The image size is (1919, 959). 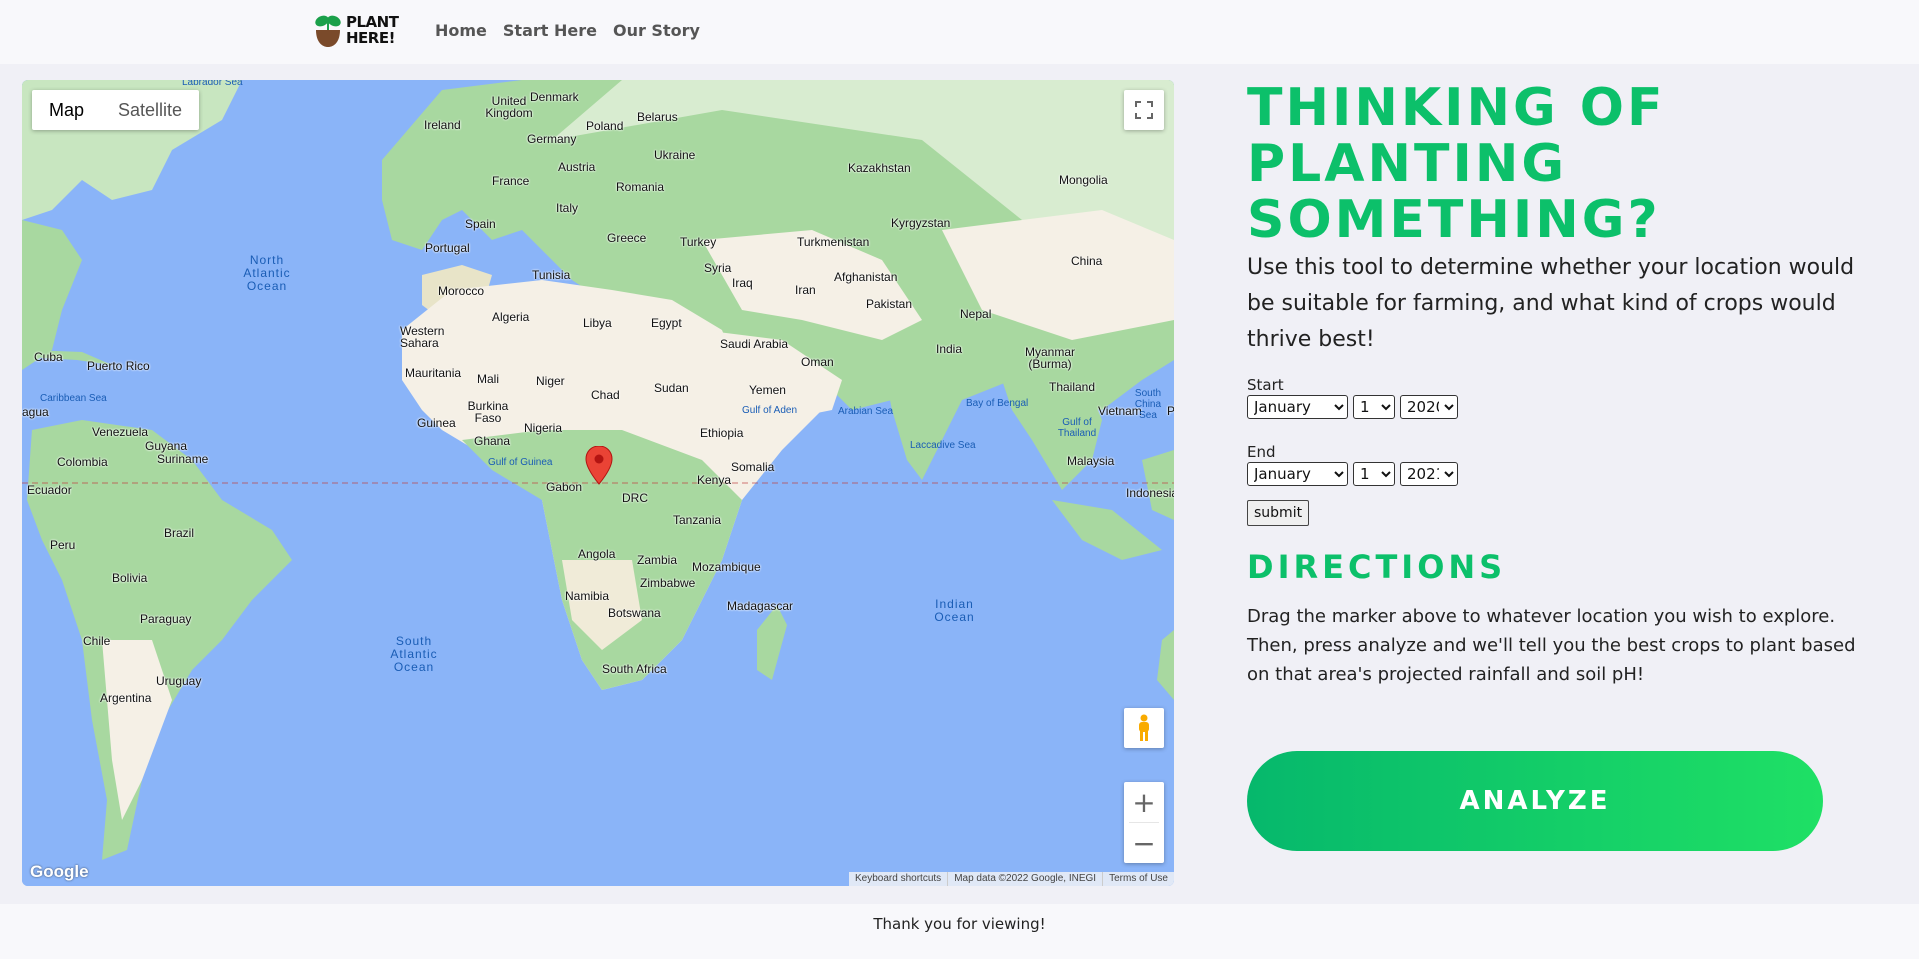 I want to click on map-label-country: Iran, so click(x=805, y=290).